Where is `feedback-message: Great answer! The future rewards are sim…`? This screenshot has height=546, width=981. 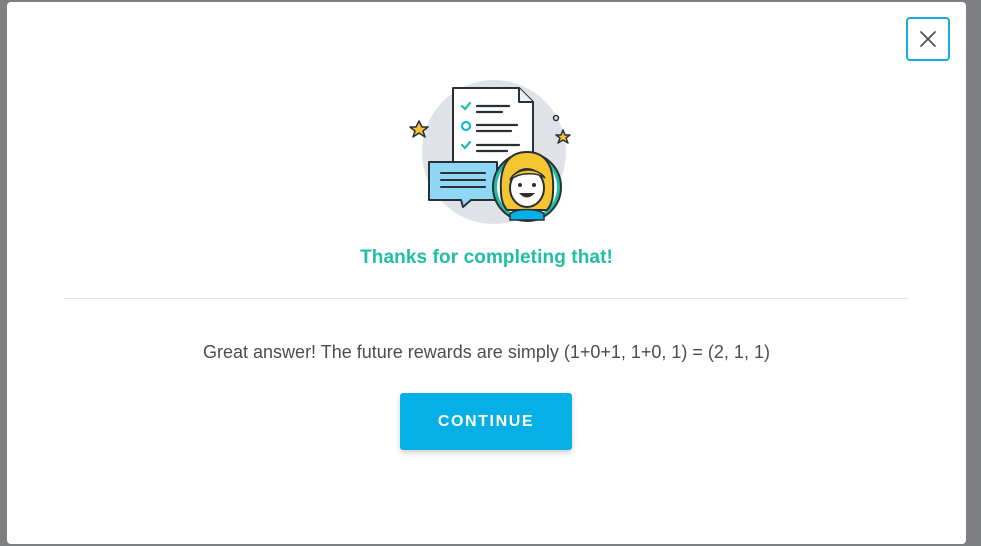
feedback-message: Great answer! The future rewards are sim… is located at coordinates (486, 352).